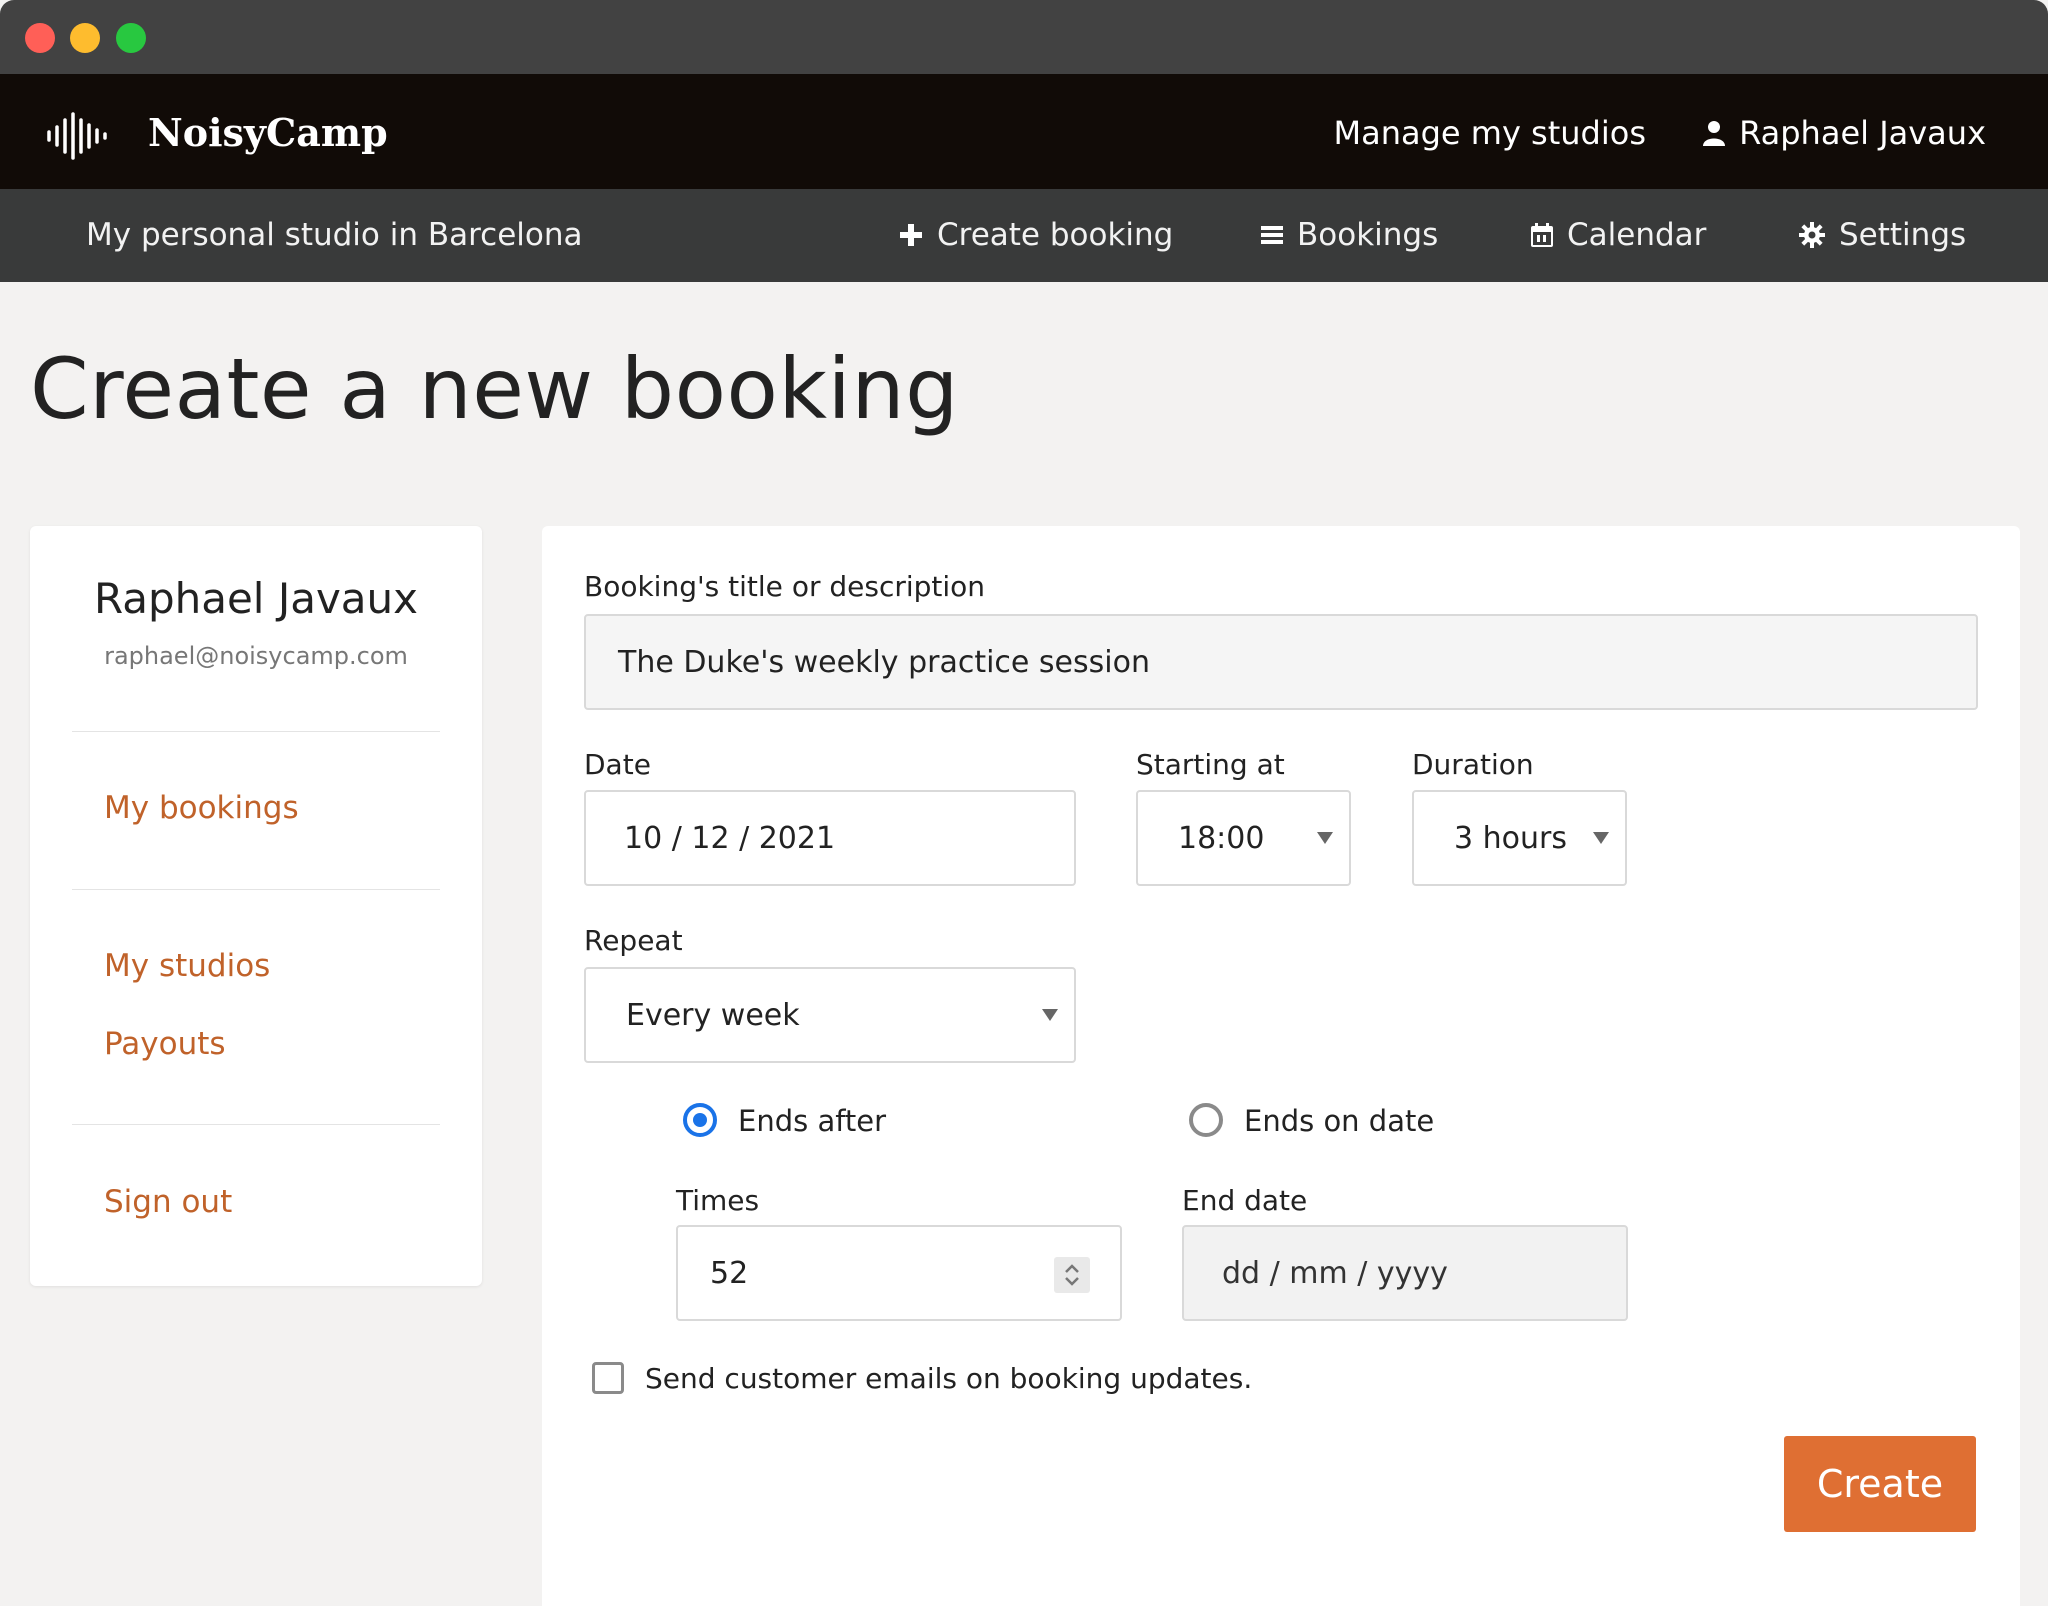 This screenshot has height=1606, width=2048. I want to click on sidebar-user-email: raphael@noisycamp.com, so click(256, 656).